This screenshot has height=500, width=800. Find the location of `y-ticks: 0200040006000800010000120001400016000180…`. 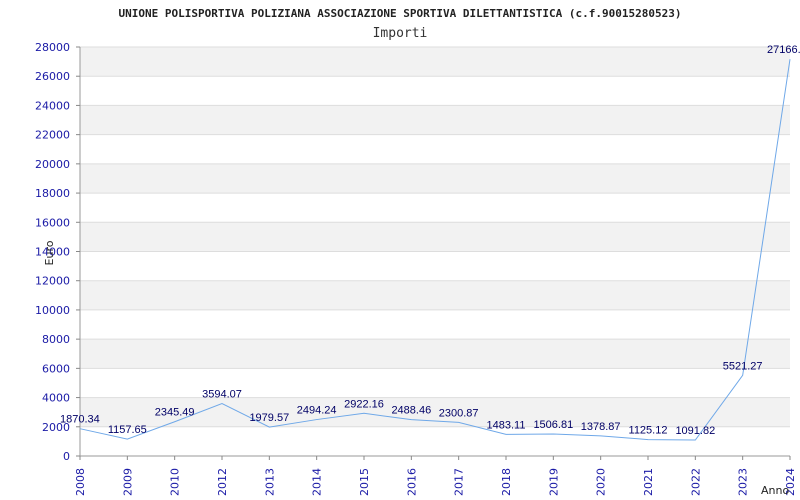

y-ticks: 0200040006000800010000120001400016000180… is located at coordinates (57, 252).